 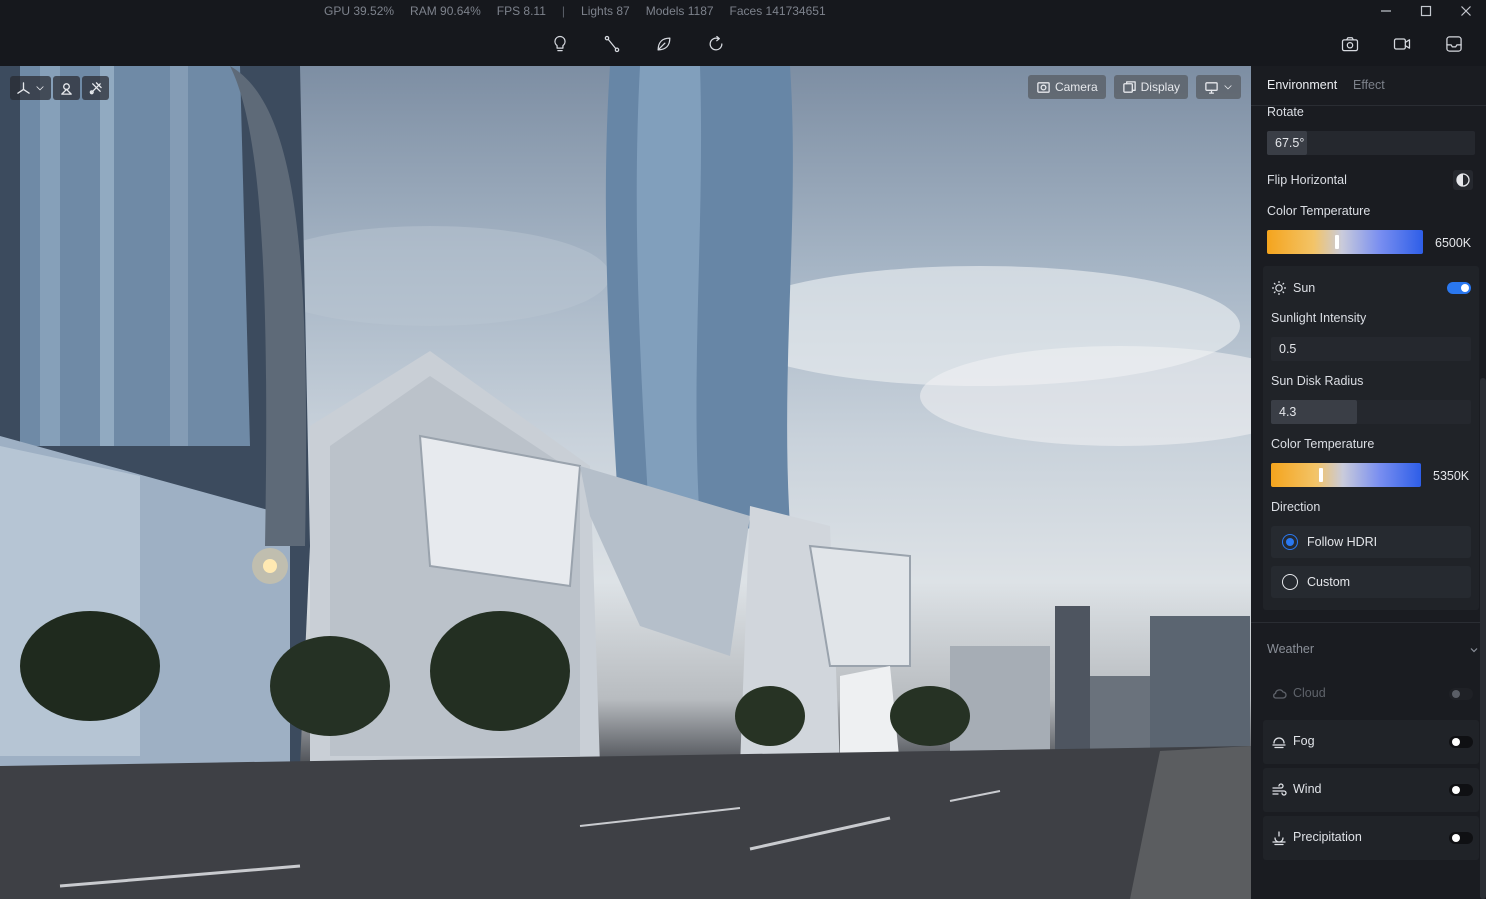 I want to click on color-temperature-thumb, so click(x=1337, y=242).